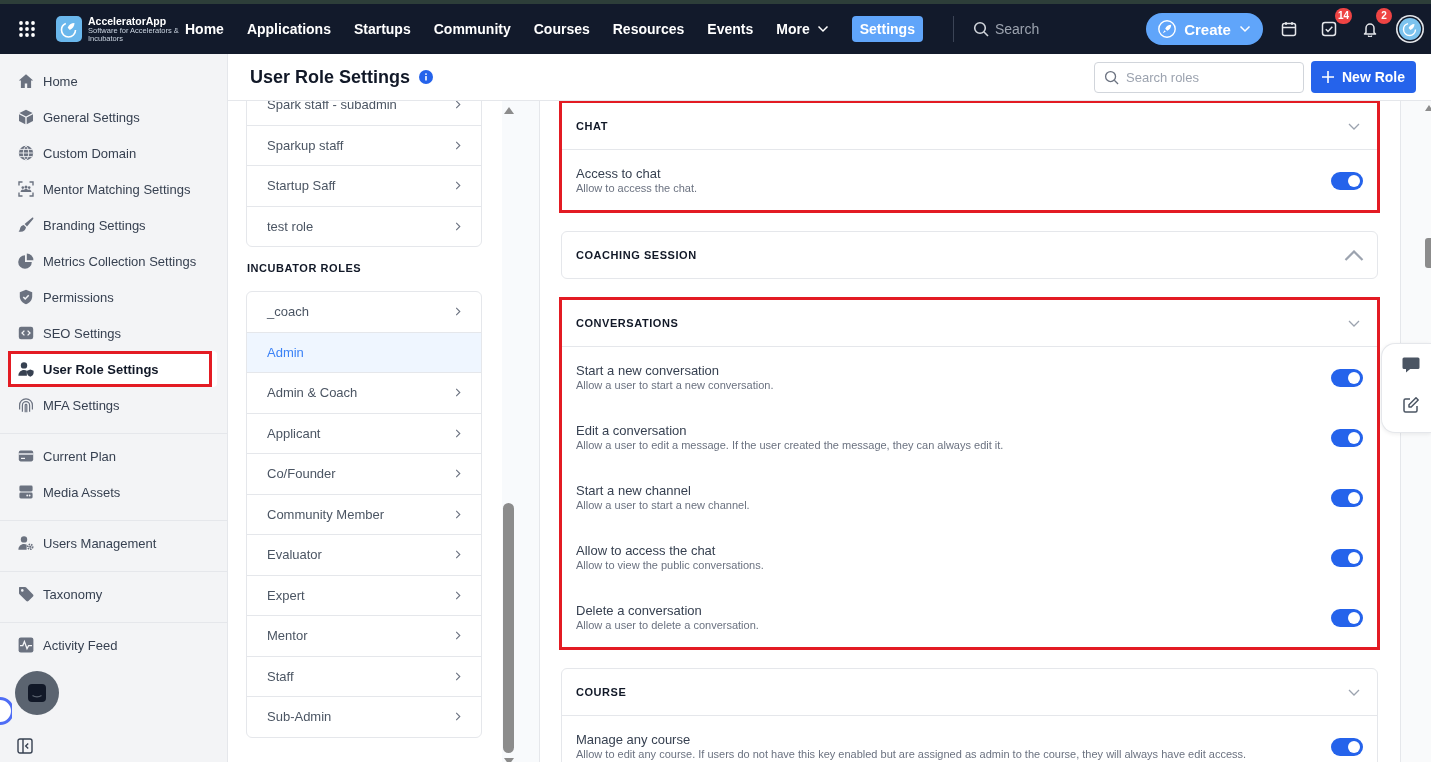 Image resolution: width=1431 pixels, height=762 pixels. Describe the element at coordinates (1411, 365) in the screenshot. I see `comment-icon` at that location.